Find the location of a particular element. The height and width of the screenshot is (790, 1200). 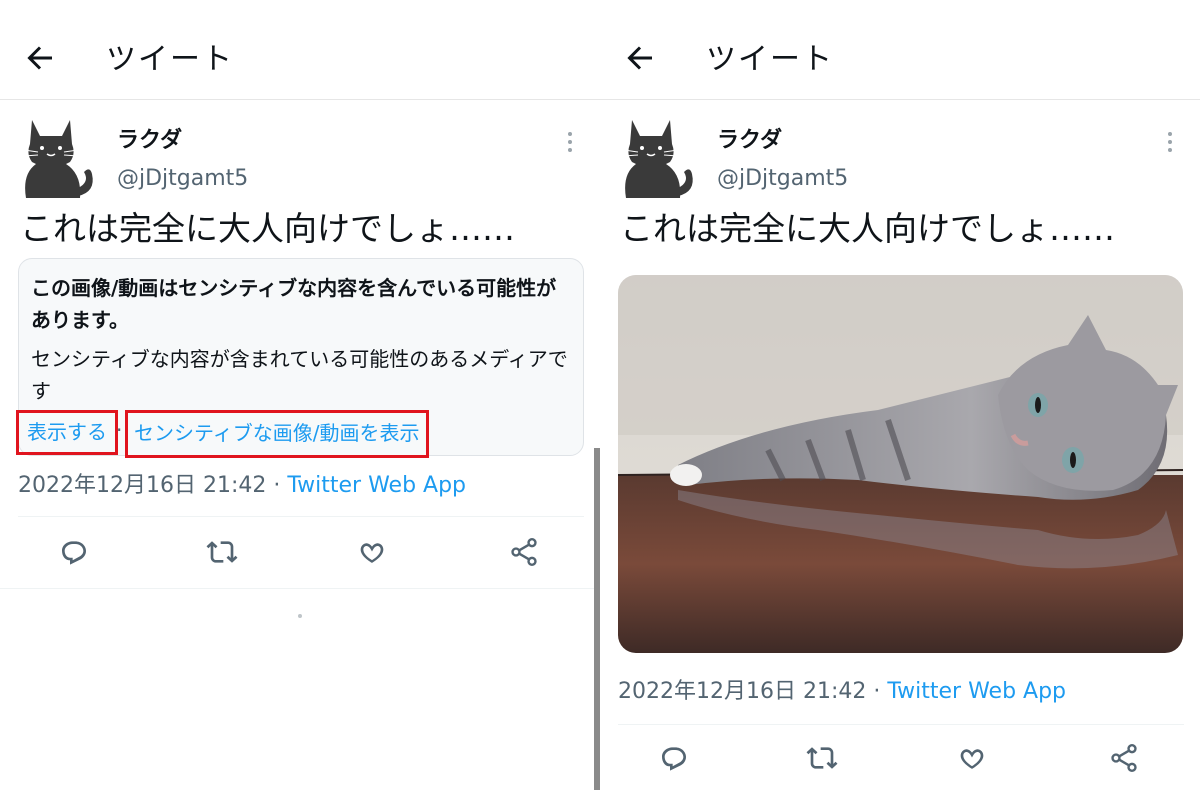

show-sensitive-media-link: センシティブな画像/動画を表示 is located at coordinates (277, 434).